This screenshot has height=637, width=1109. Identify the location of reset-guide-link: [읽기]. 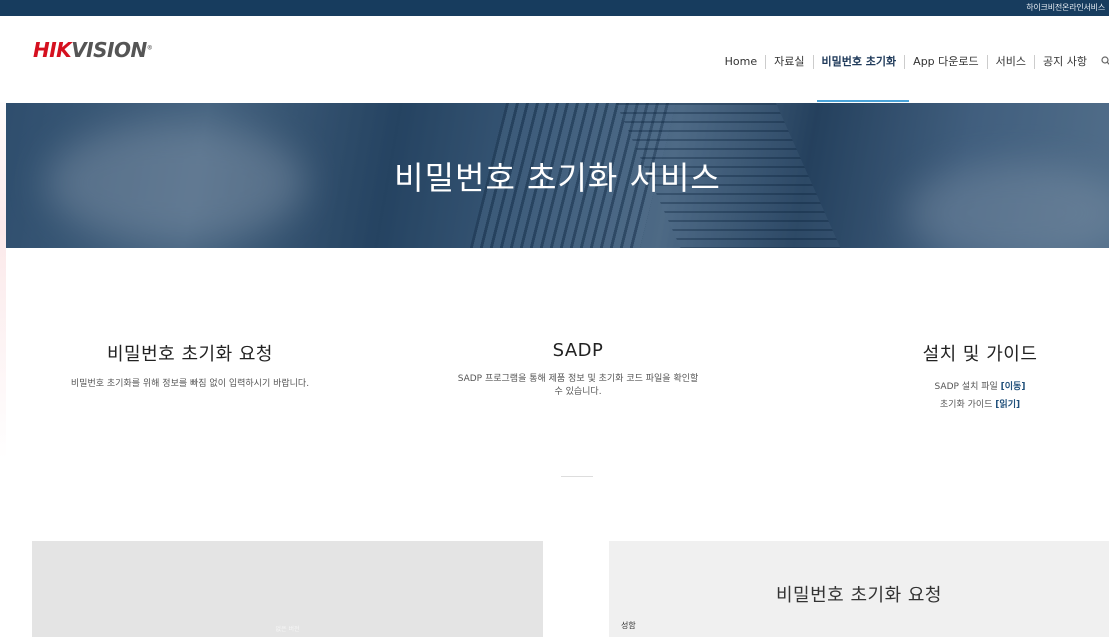
(1007, 405).